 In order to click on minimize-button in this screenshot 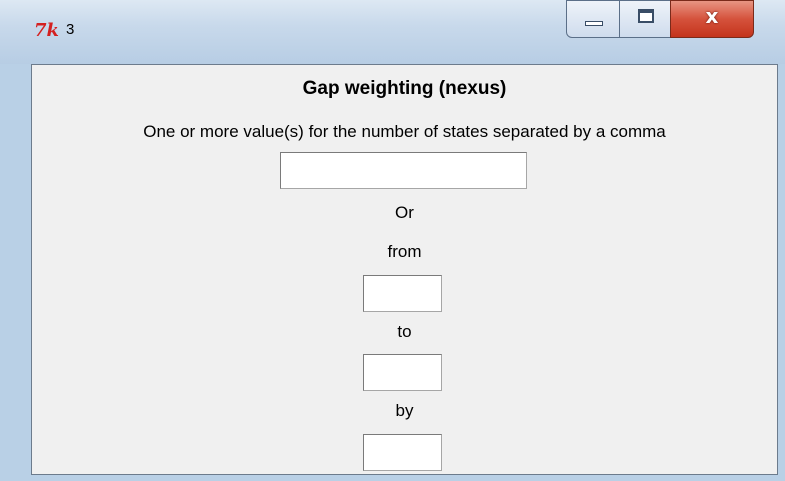, I will do `click(593, 19)`.